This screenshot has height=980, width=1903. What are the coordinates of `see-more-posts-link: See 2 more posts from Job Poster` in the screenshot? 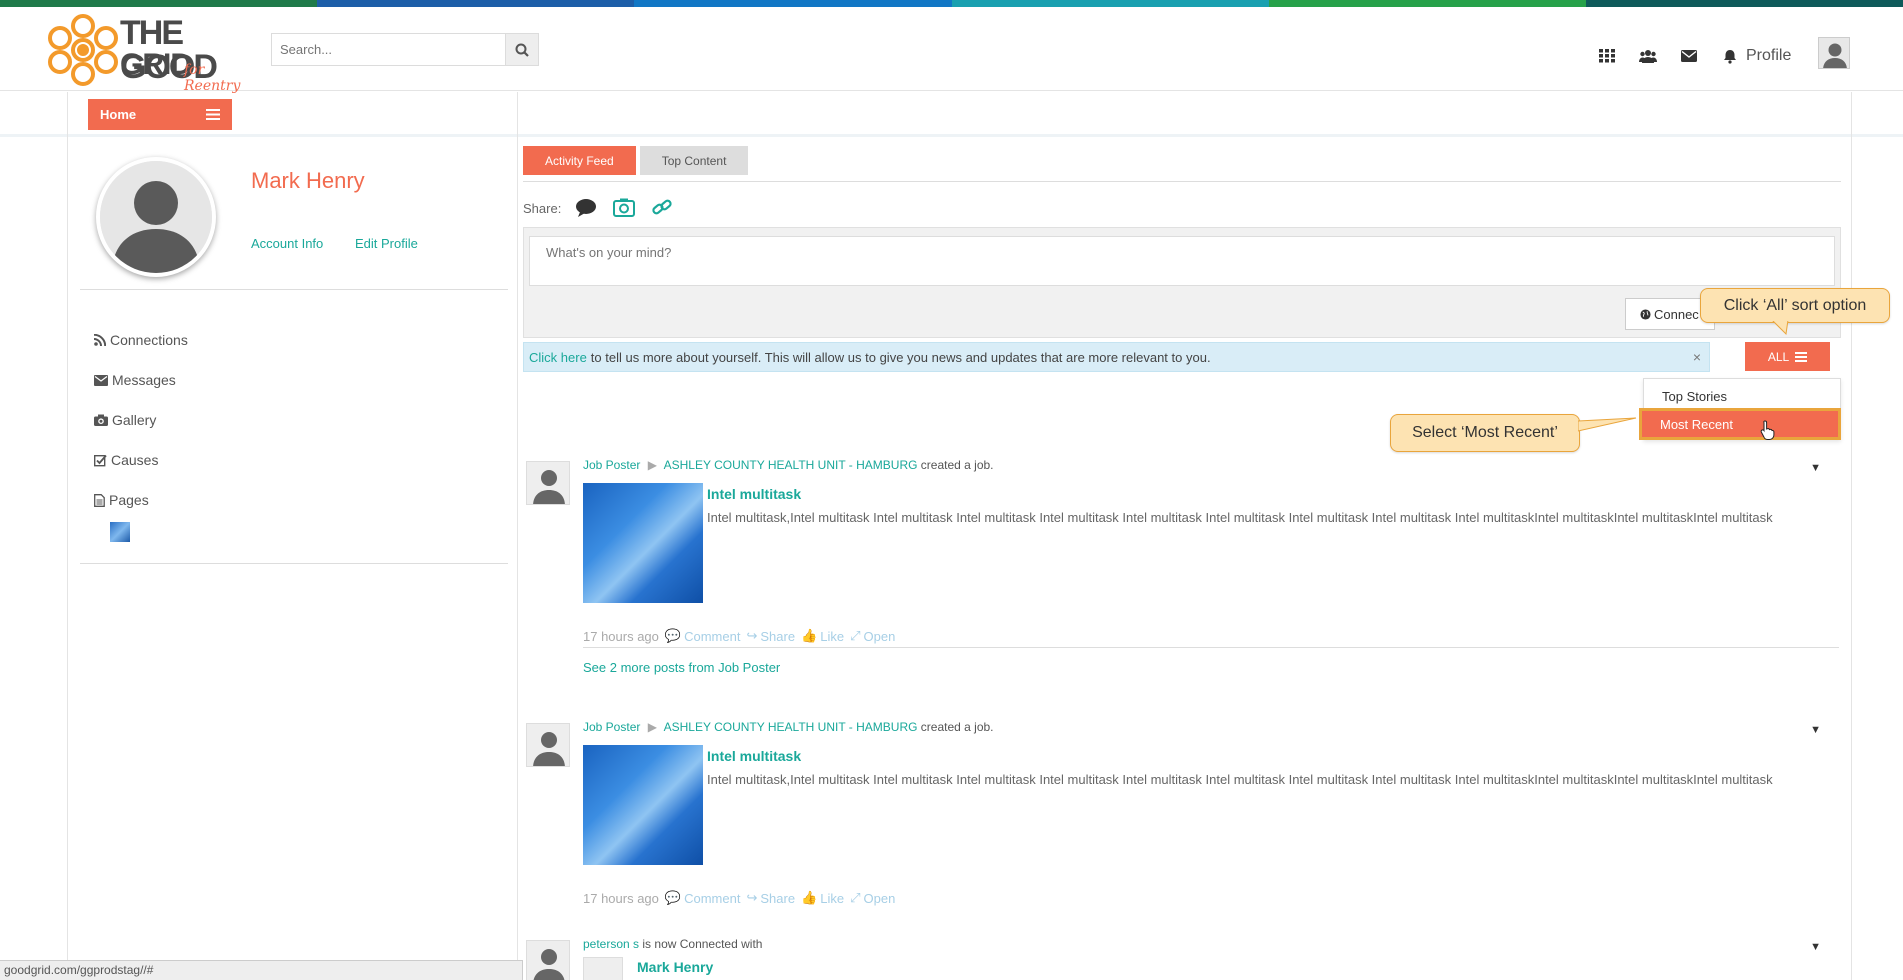 It's located at (681, 667).